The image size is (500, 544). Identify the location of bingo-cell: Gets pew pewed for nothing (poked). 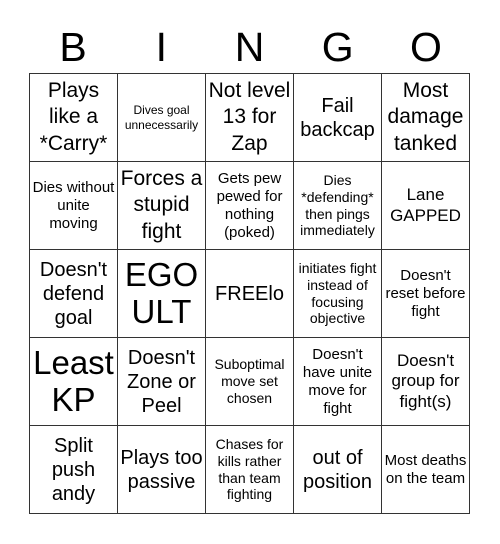
(250, 206).